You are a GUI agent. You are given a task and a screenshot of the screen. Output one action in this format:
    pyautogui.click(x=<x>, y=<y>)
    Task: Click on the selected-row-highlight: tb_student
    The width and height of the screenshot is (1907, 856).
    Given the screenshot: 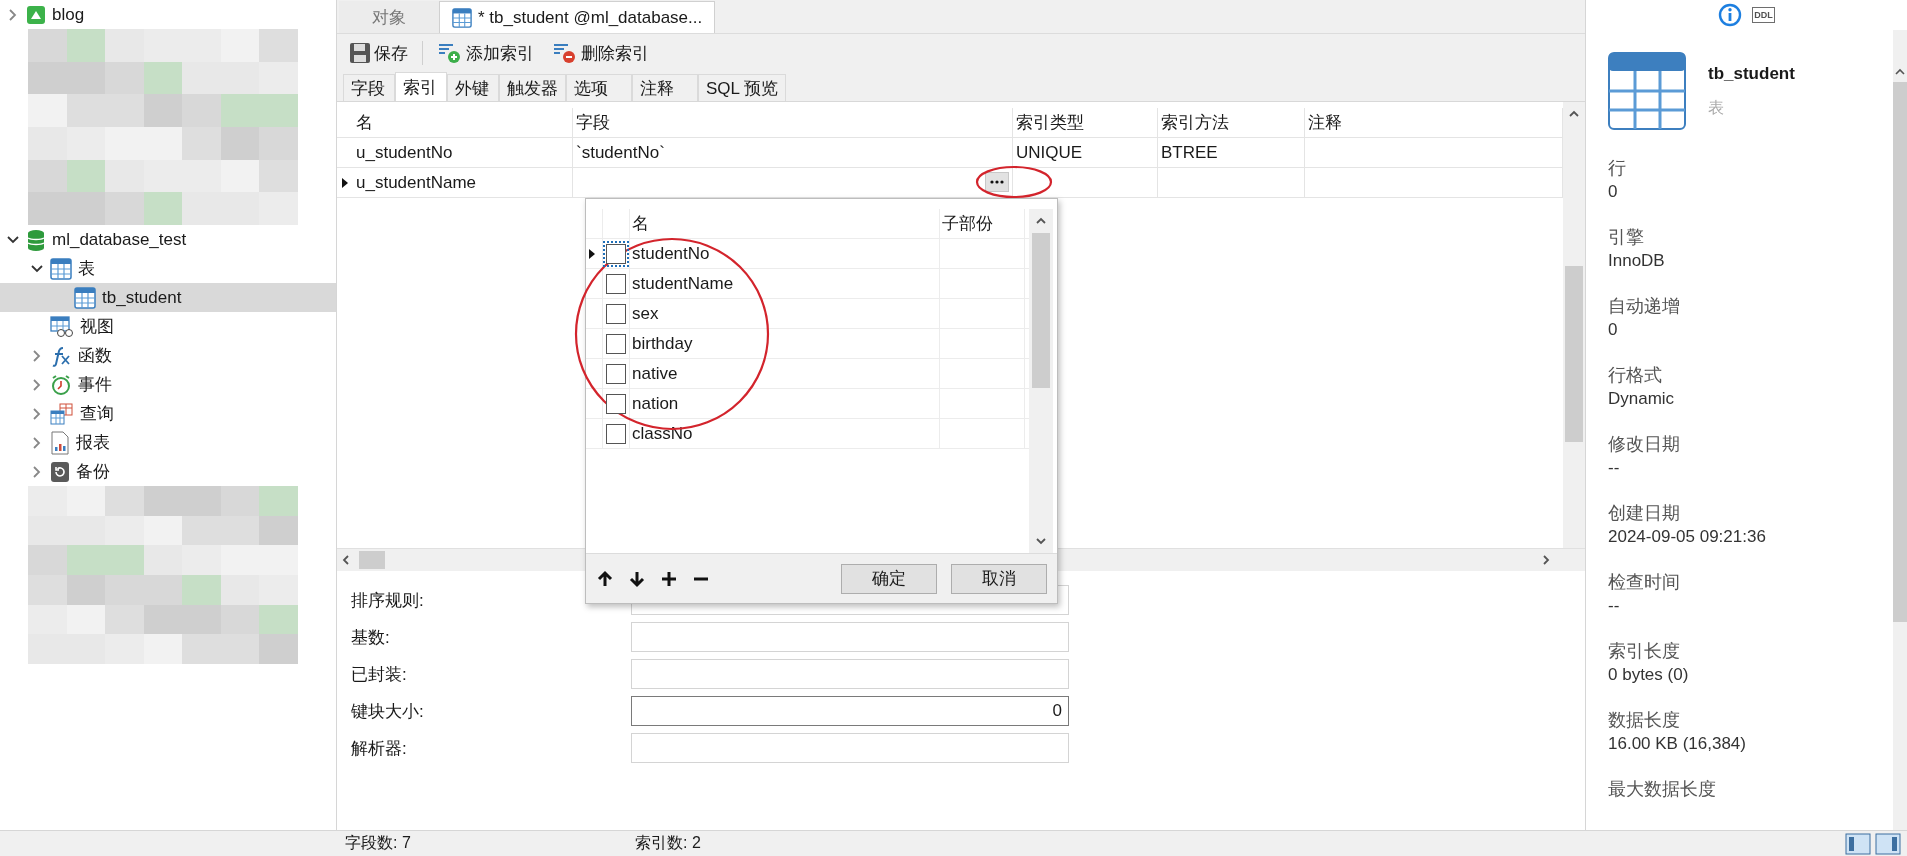 What is the action you would take?
    pyautogui.click(x=168, y=297)
    